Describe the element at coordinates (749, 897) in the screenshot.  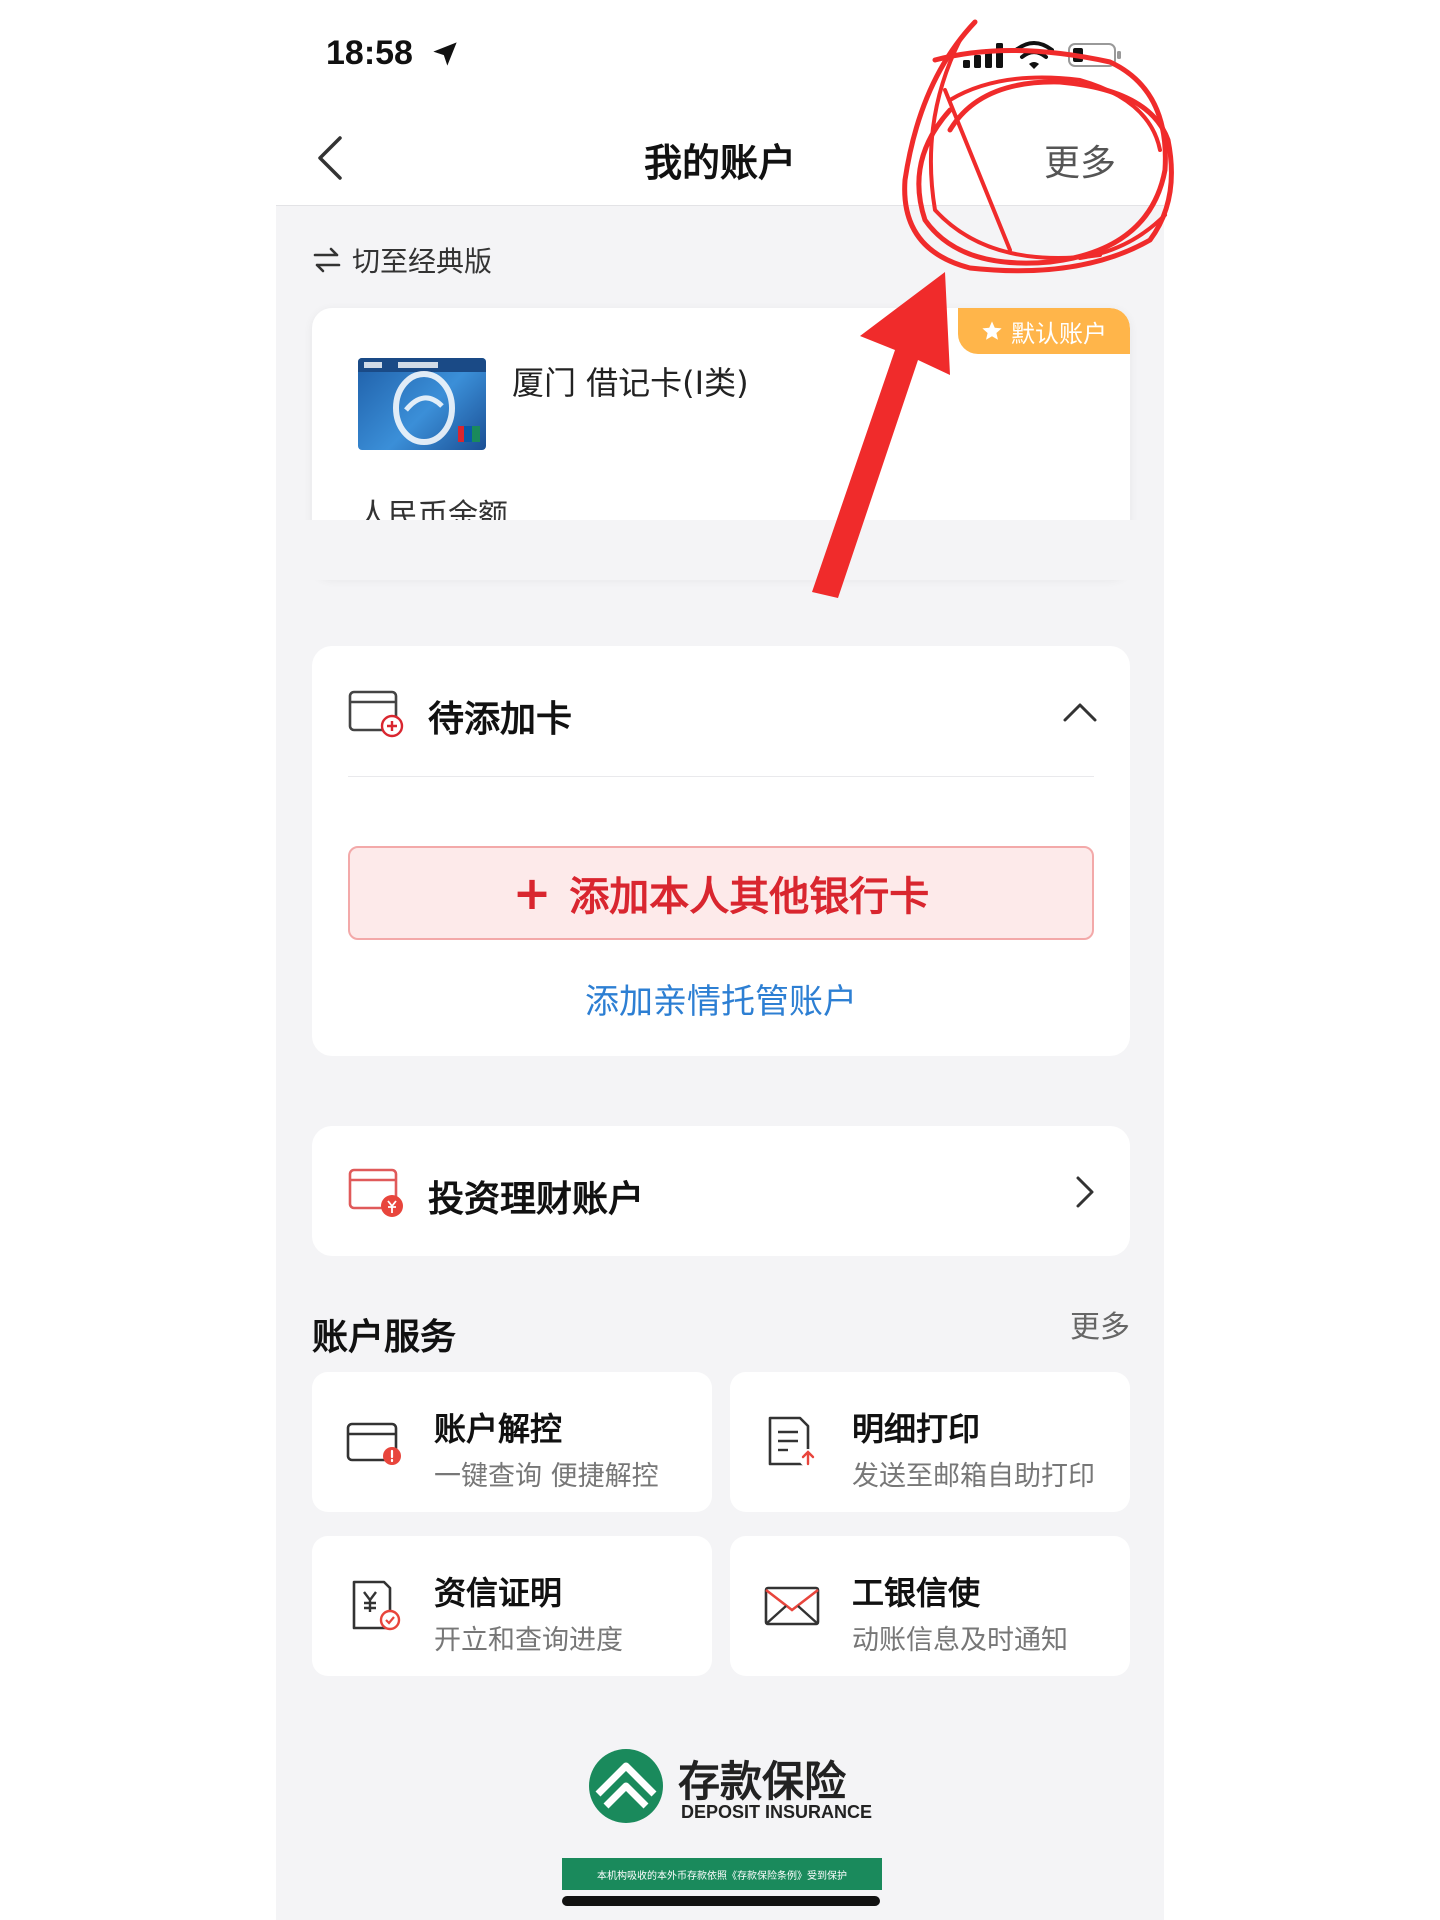
I see `add-other-bank-card-label: 添加本人其他银行卡` at that location.